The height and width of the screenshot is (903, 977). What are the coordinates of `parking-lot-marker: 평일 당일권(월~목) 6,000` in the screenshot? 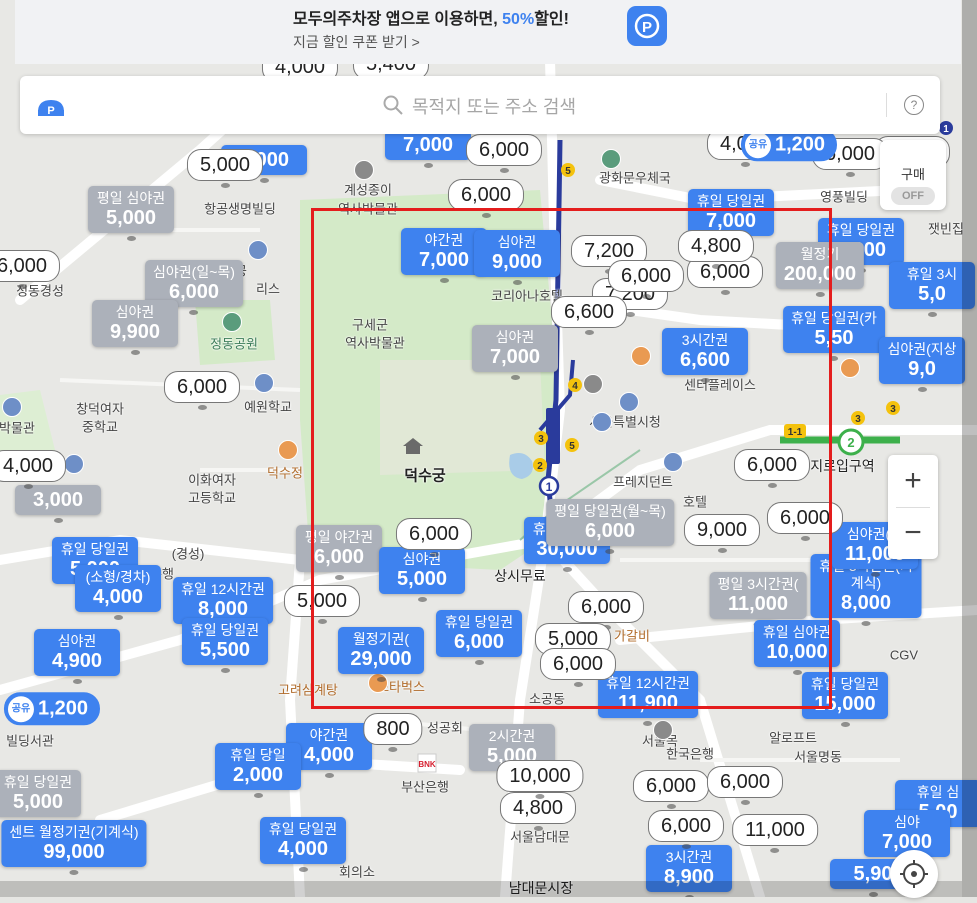 It's located at (610, 526).